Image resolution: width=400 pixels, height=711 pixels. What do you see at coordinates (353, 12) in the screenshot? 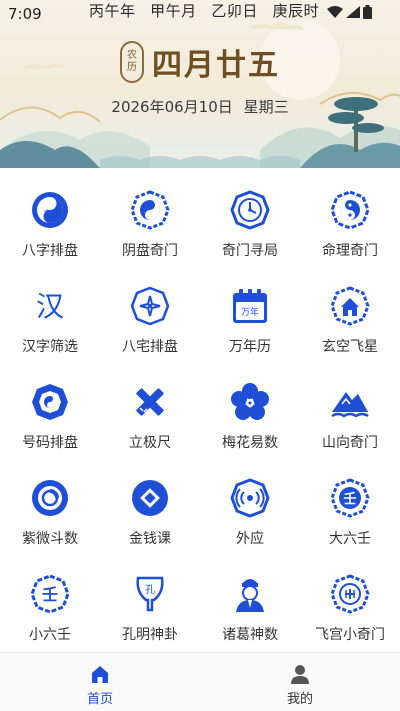
I see `signal-icon` at bounding box center [353, 12].